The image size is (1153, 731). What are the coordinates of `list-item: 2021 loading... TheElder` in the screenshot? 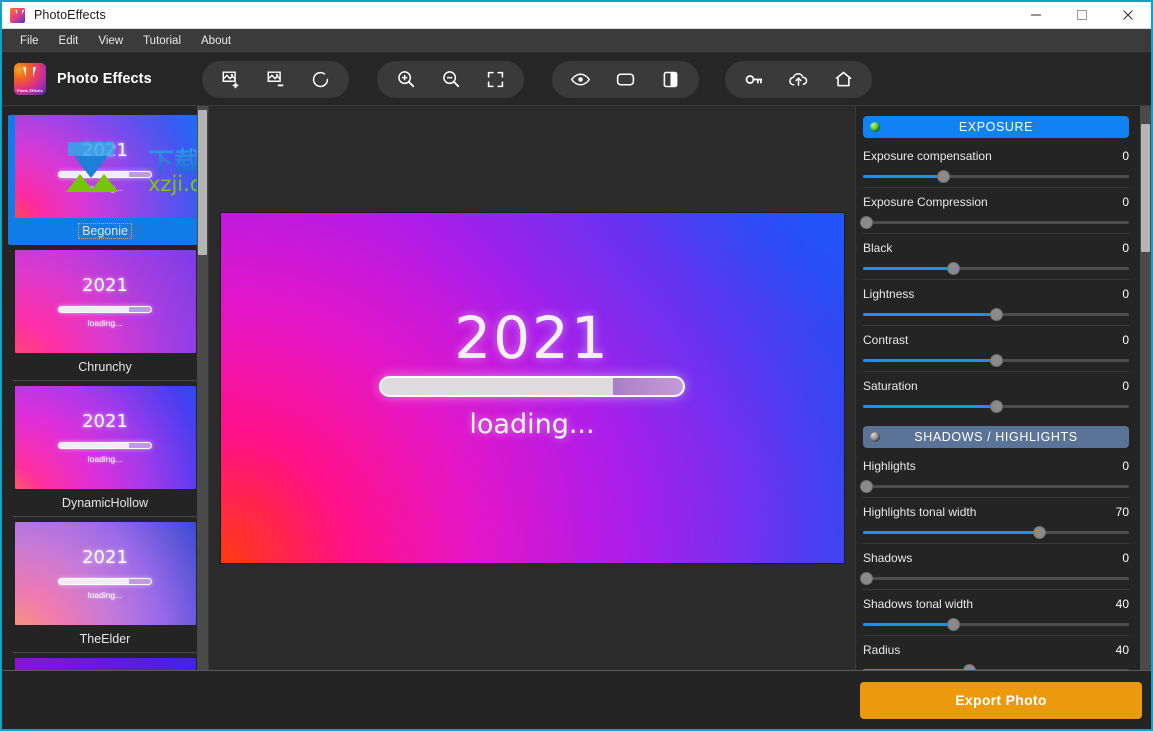 It's located at (105, 587).